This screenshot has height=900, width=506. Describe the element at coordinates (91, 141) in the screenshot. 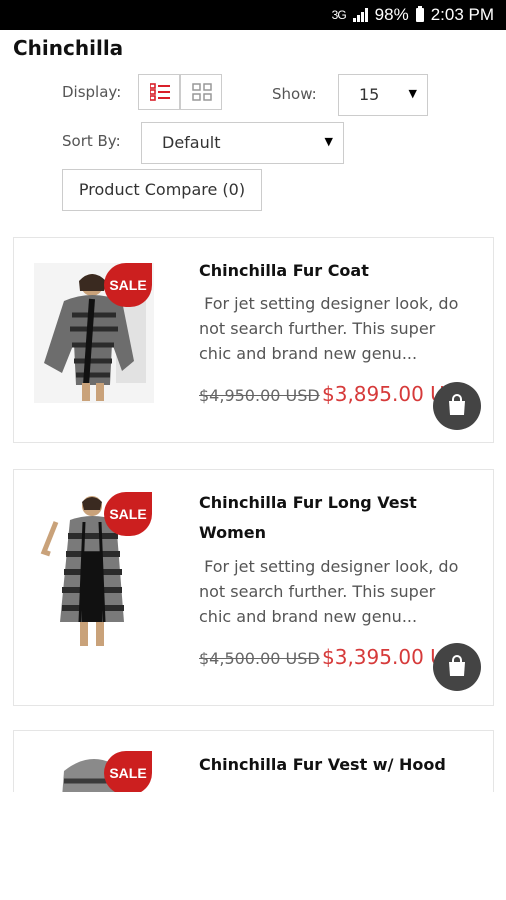

I see `sort-label: Sort By:` at that location.